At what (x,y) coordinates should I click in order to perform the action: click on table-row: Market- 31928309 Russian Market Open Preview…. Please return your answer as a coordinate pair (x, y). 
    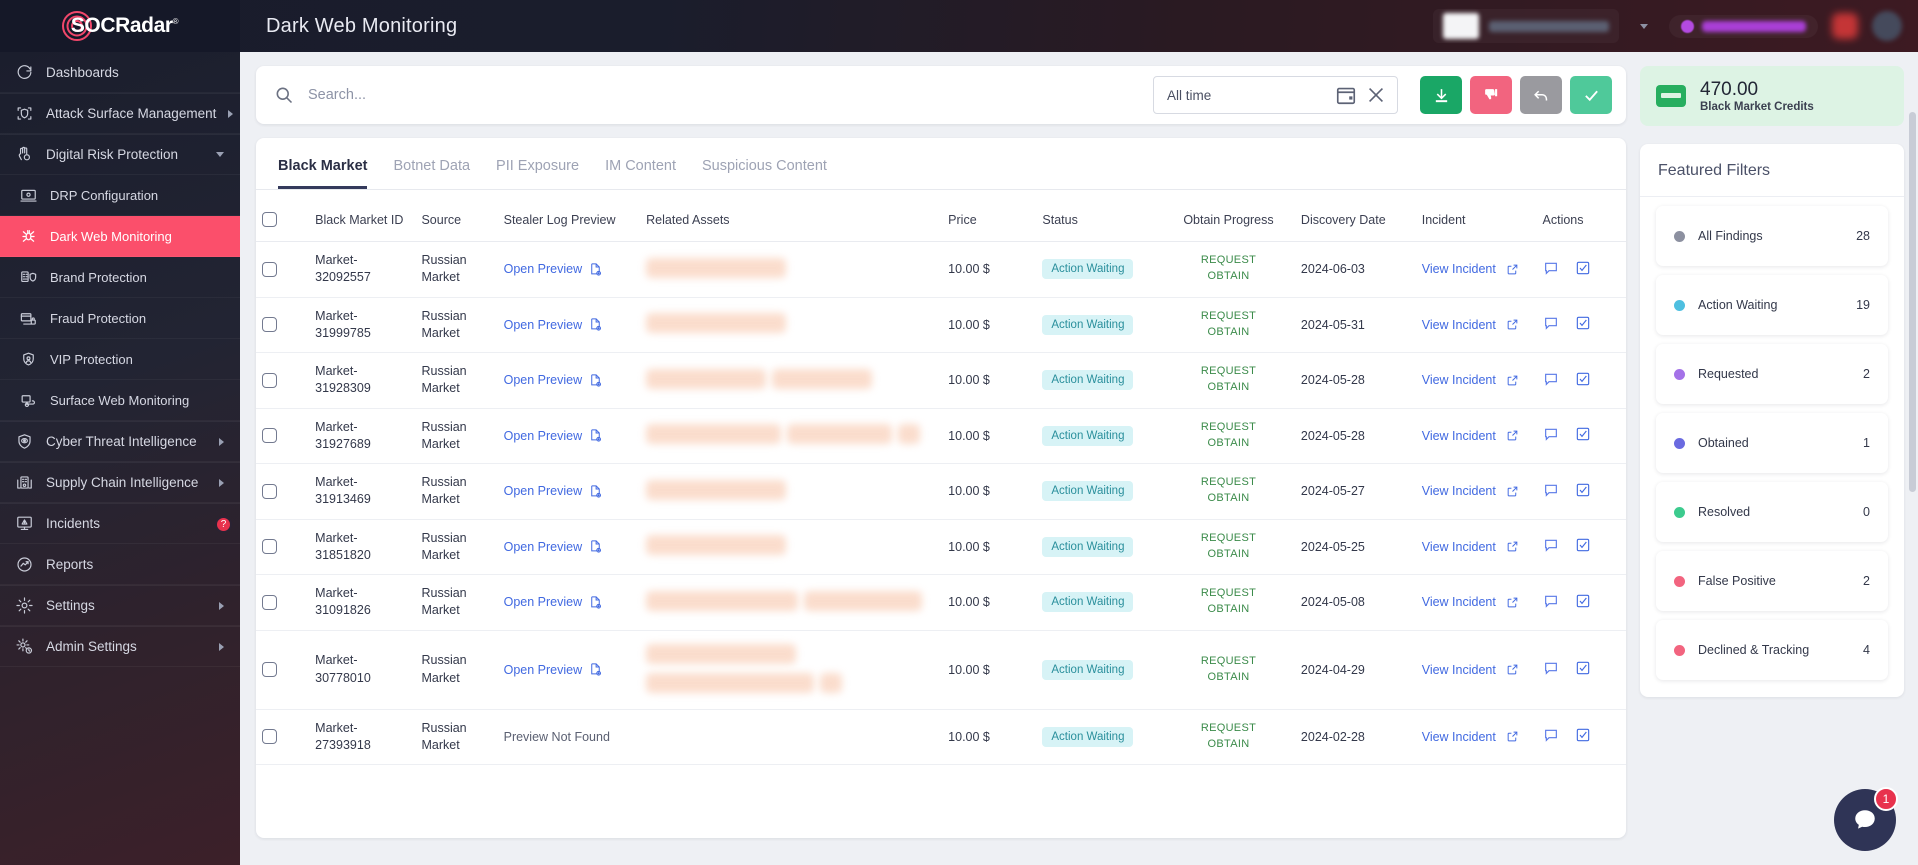
    Looking at the image, I should click on (941, 380).